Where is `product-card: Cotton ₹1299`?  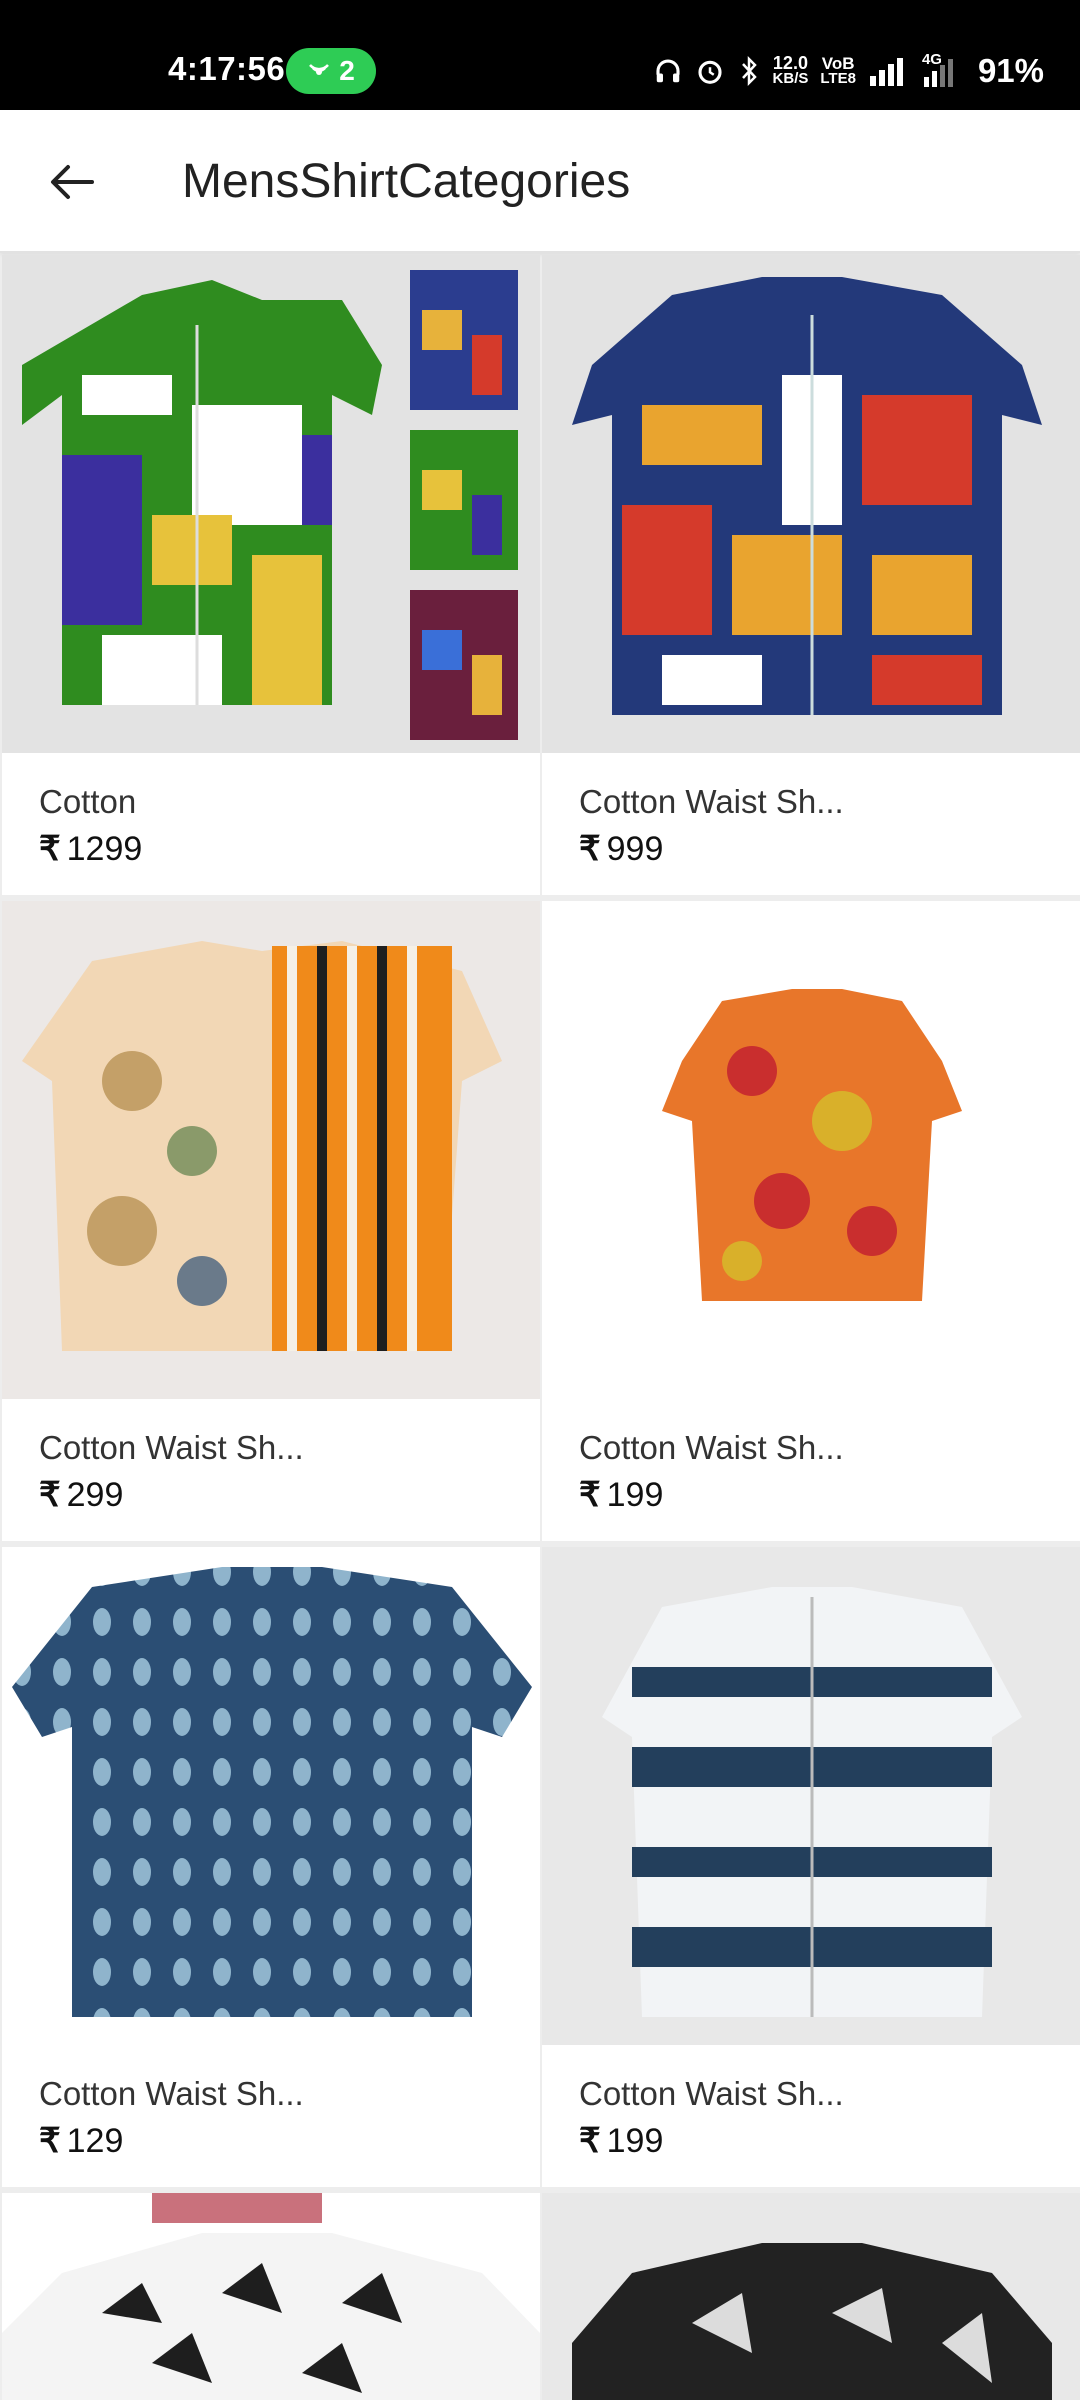 product-card: Cotton ₹1299 is located at coordinates (271, 575).